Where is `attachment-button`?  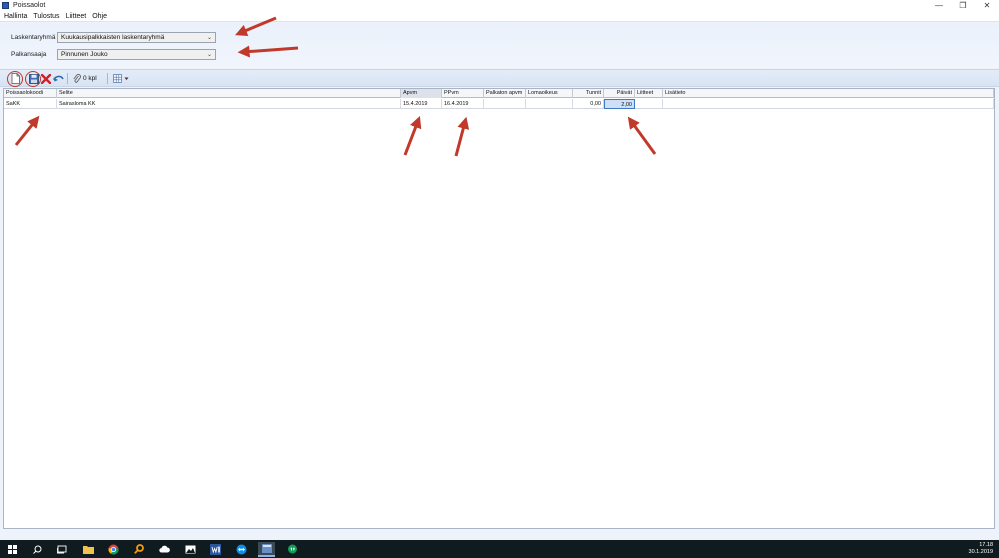
attachment-button is located at coordinates (76, 78).